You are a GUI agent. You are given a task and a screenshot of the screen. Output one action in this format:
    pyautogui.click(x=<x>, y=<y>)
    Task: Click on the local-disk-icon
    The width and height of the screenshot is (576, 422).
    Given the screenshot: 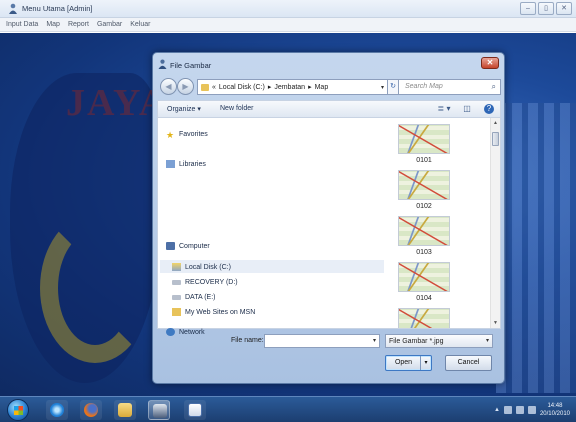 What is the action you would take?
    pyautogui.click(x=176, y=267)
    